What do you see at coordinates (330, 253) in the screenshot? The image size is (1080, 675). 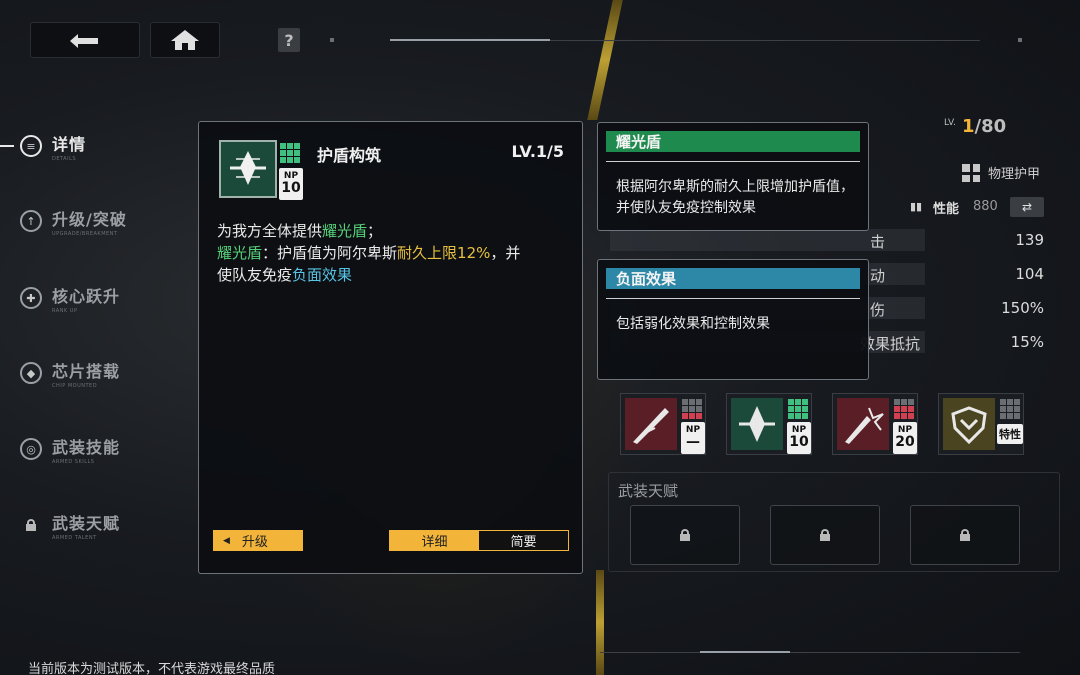 I see `desc-text: ：护盾值为阿尔卑斯` at bounding box center [330, 253].